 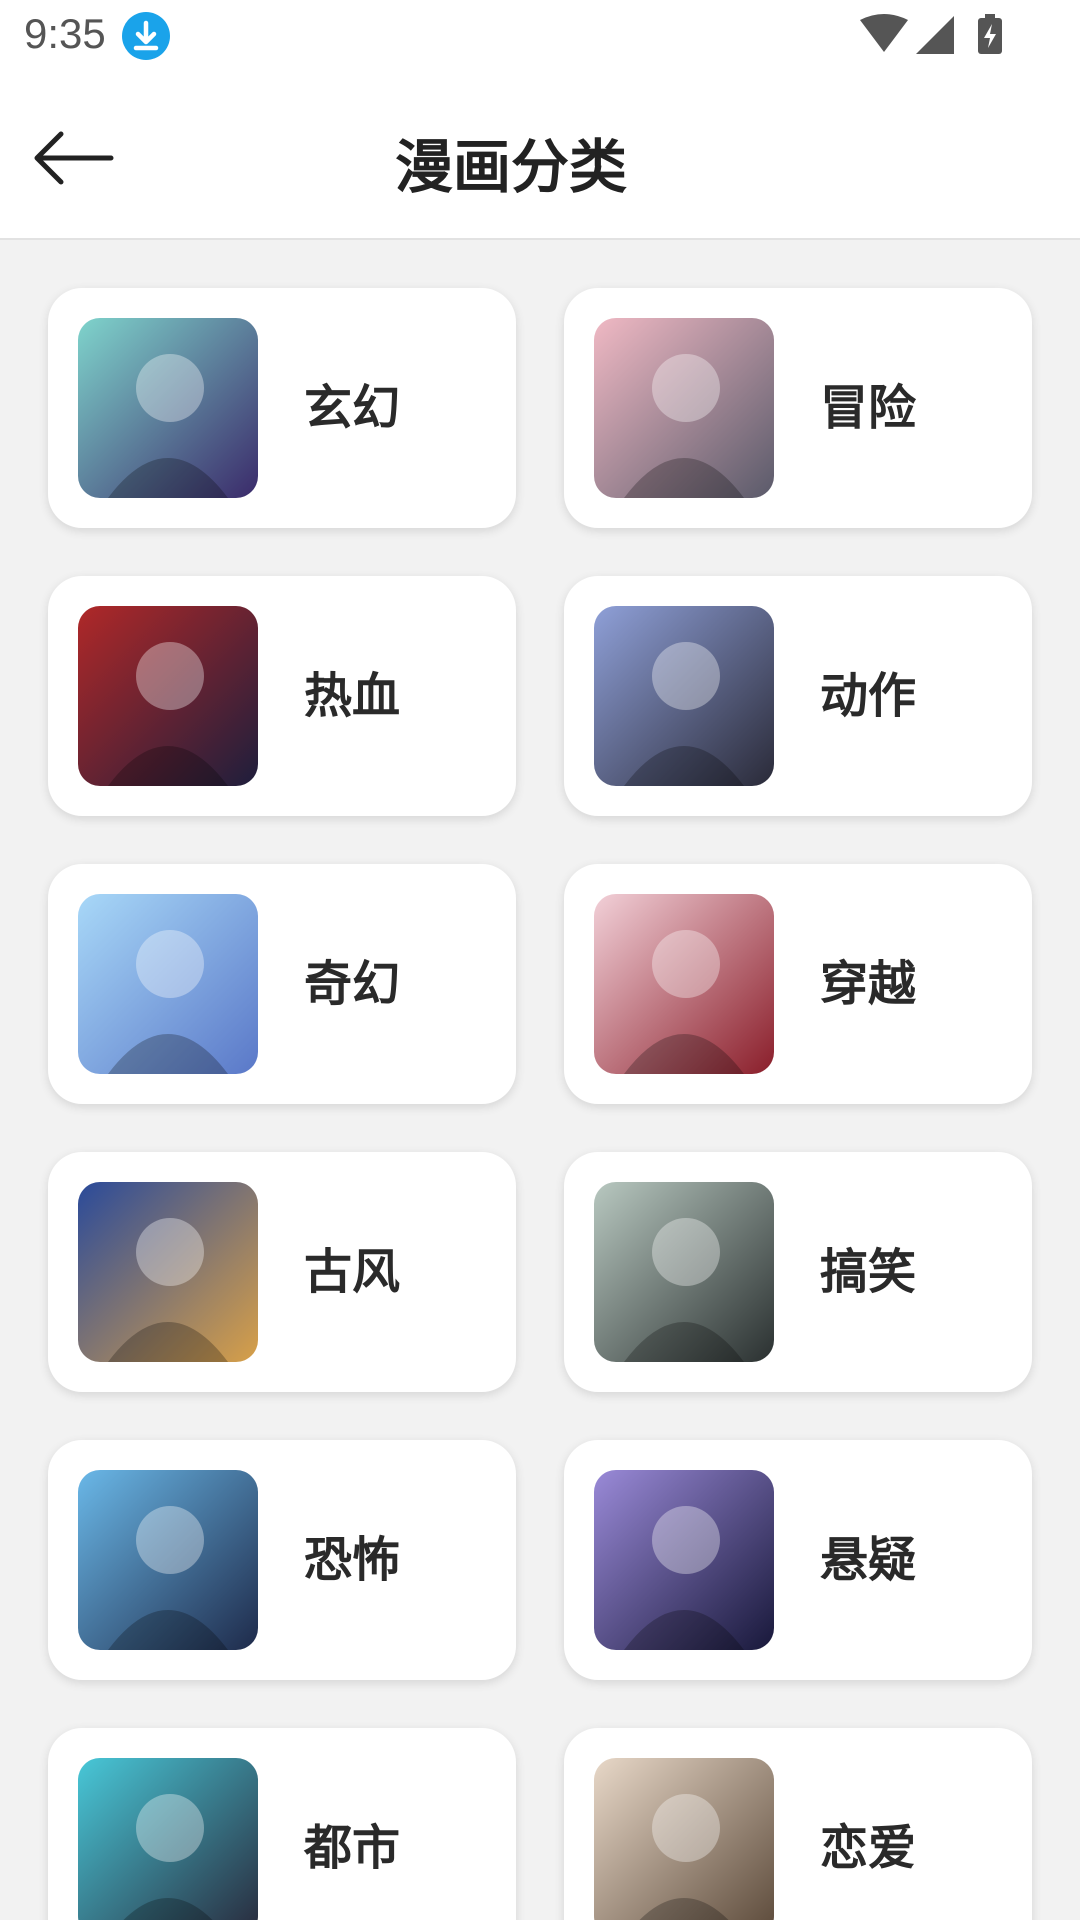 I want to click on download-icon, so click(x=146, y=36).